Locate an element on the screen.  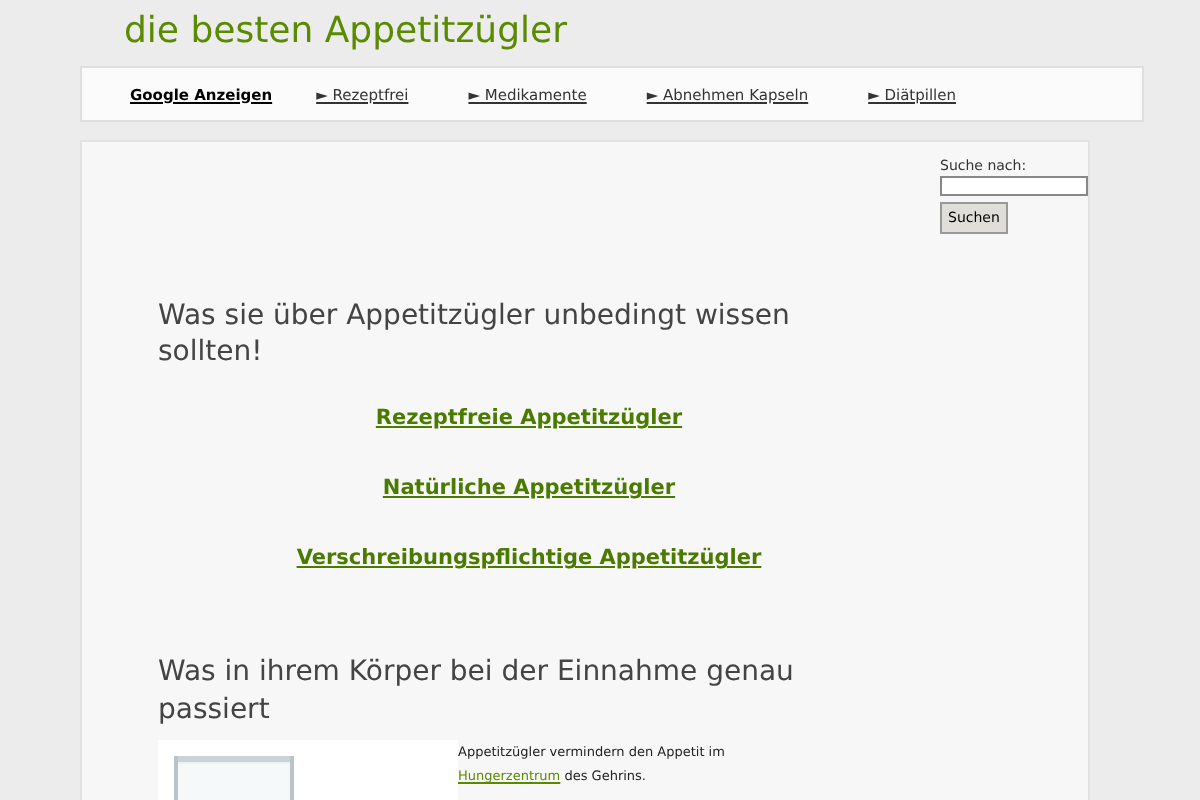
page-heading: Was sie über Appetitzügler unbedingt wissen sollten! is located at coordinates (475, 334).